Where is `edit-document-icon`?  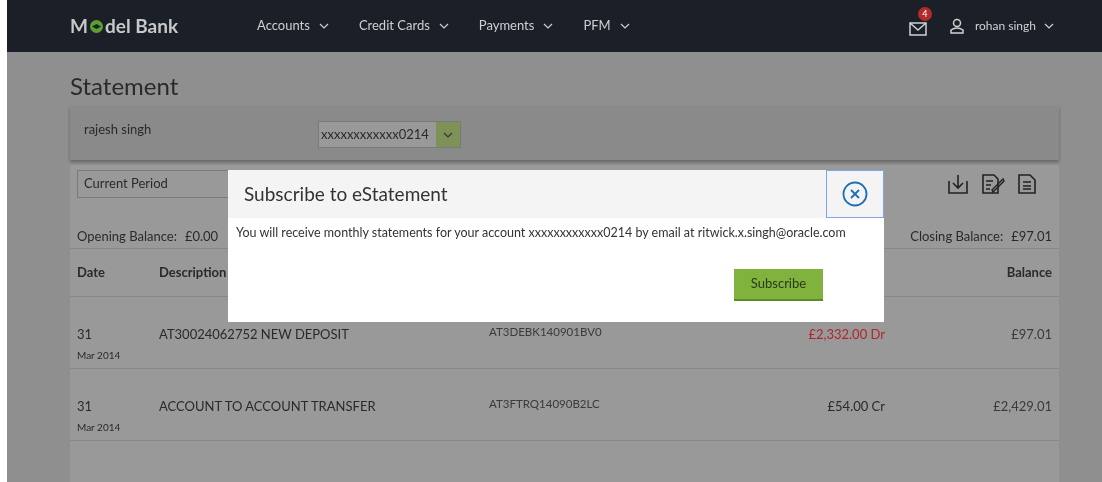
edit-document-icon is located at coordinates (993, 184).